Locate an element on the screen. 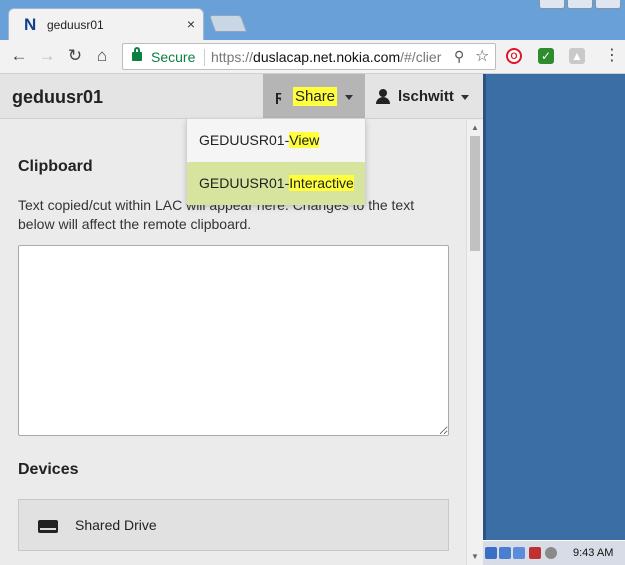 The height and width of the screenshot is (565, 625). devices-title: Devices is located at coordinates (48, 469).